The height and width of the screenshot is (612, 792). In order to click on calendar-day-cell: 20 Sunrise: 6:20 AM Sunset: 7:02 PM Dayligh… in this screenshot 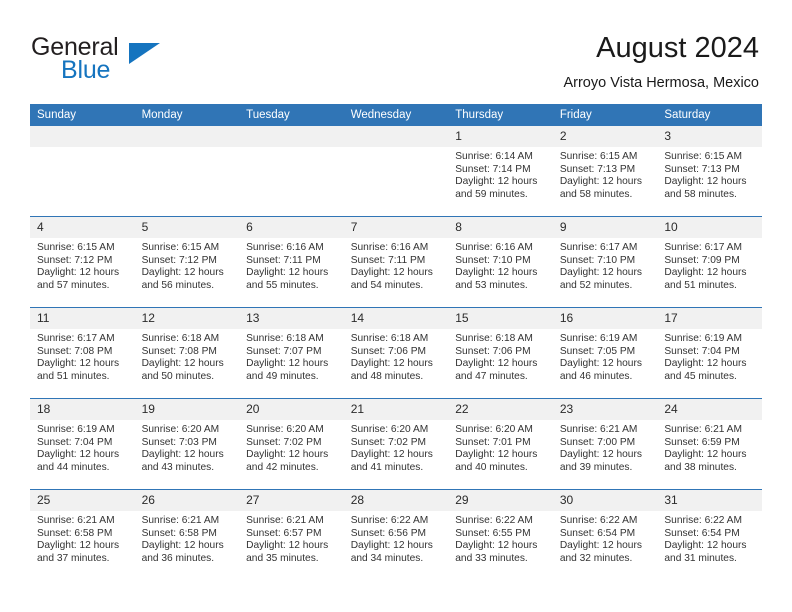, I will do `click(291, 444)`.